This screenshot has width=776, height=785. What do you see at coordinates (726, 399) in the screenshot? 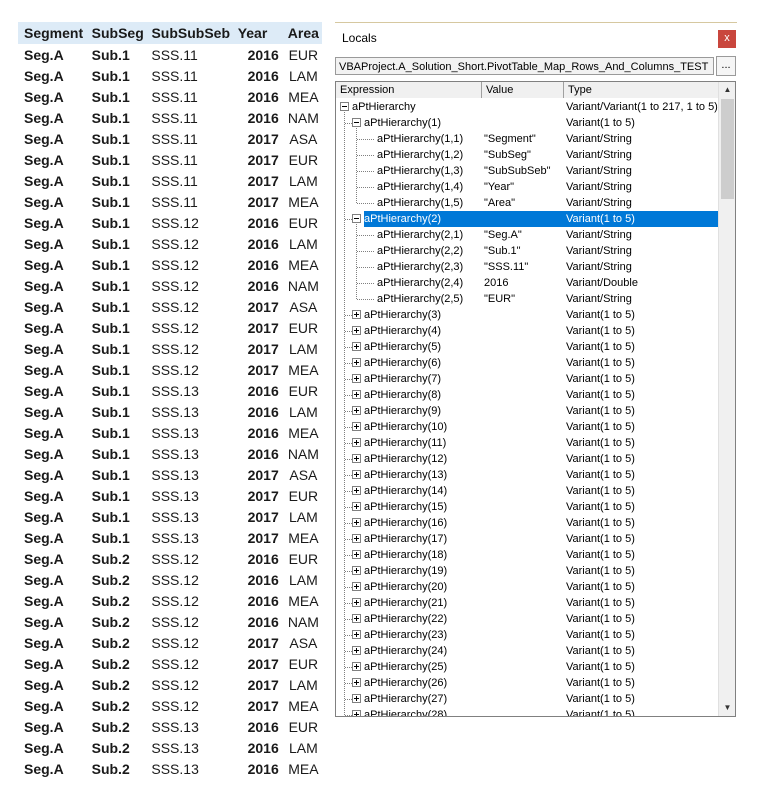
I see `vertical-scrollbar: ▲ ▼` at bounding box center [726, 399].